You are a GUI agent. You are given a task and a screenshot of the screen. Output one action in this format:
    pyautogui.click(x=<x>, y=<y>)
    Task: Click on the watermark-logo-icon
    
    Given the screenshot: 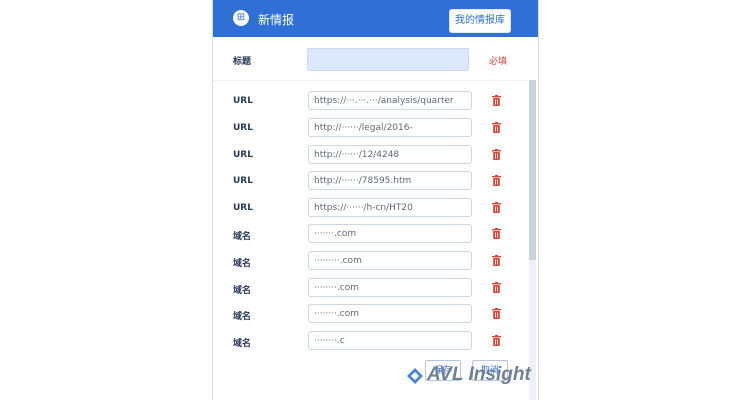 What is the action you would take?
    pyautogui.click(x=415, y=376)
    